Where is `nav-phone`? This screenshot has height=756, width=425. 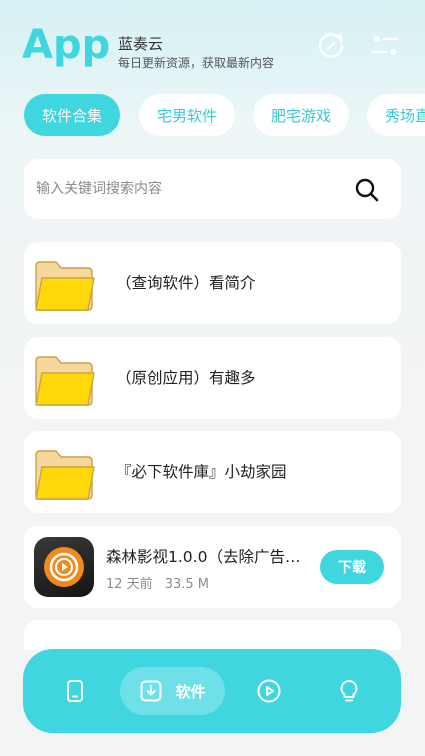
nav-phone is located at coordinates (75, 691).